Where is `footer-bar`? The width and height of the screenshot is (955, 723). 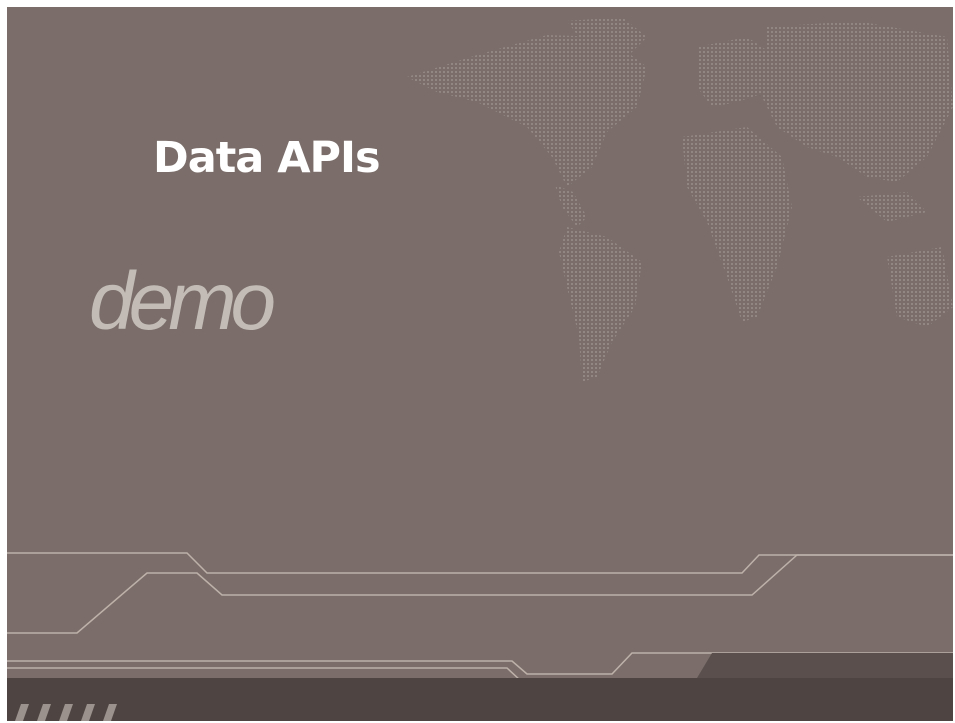
footer-bar is located at coordinates (480, 699).